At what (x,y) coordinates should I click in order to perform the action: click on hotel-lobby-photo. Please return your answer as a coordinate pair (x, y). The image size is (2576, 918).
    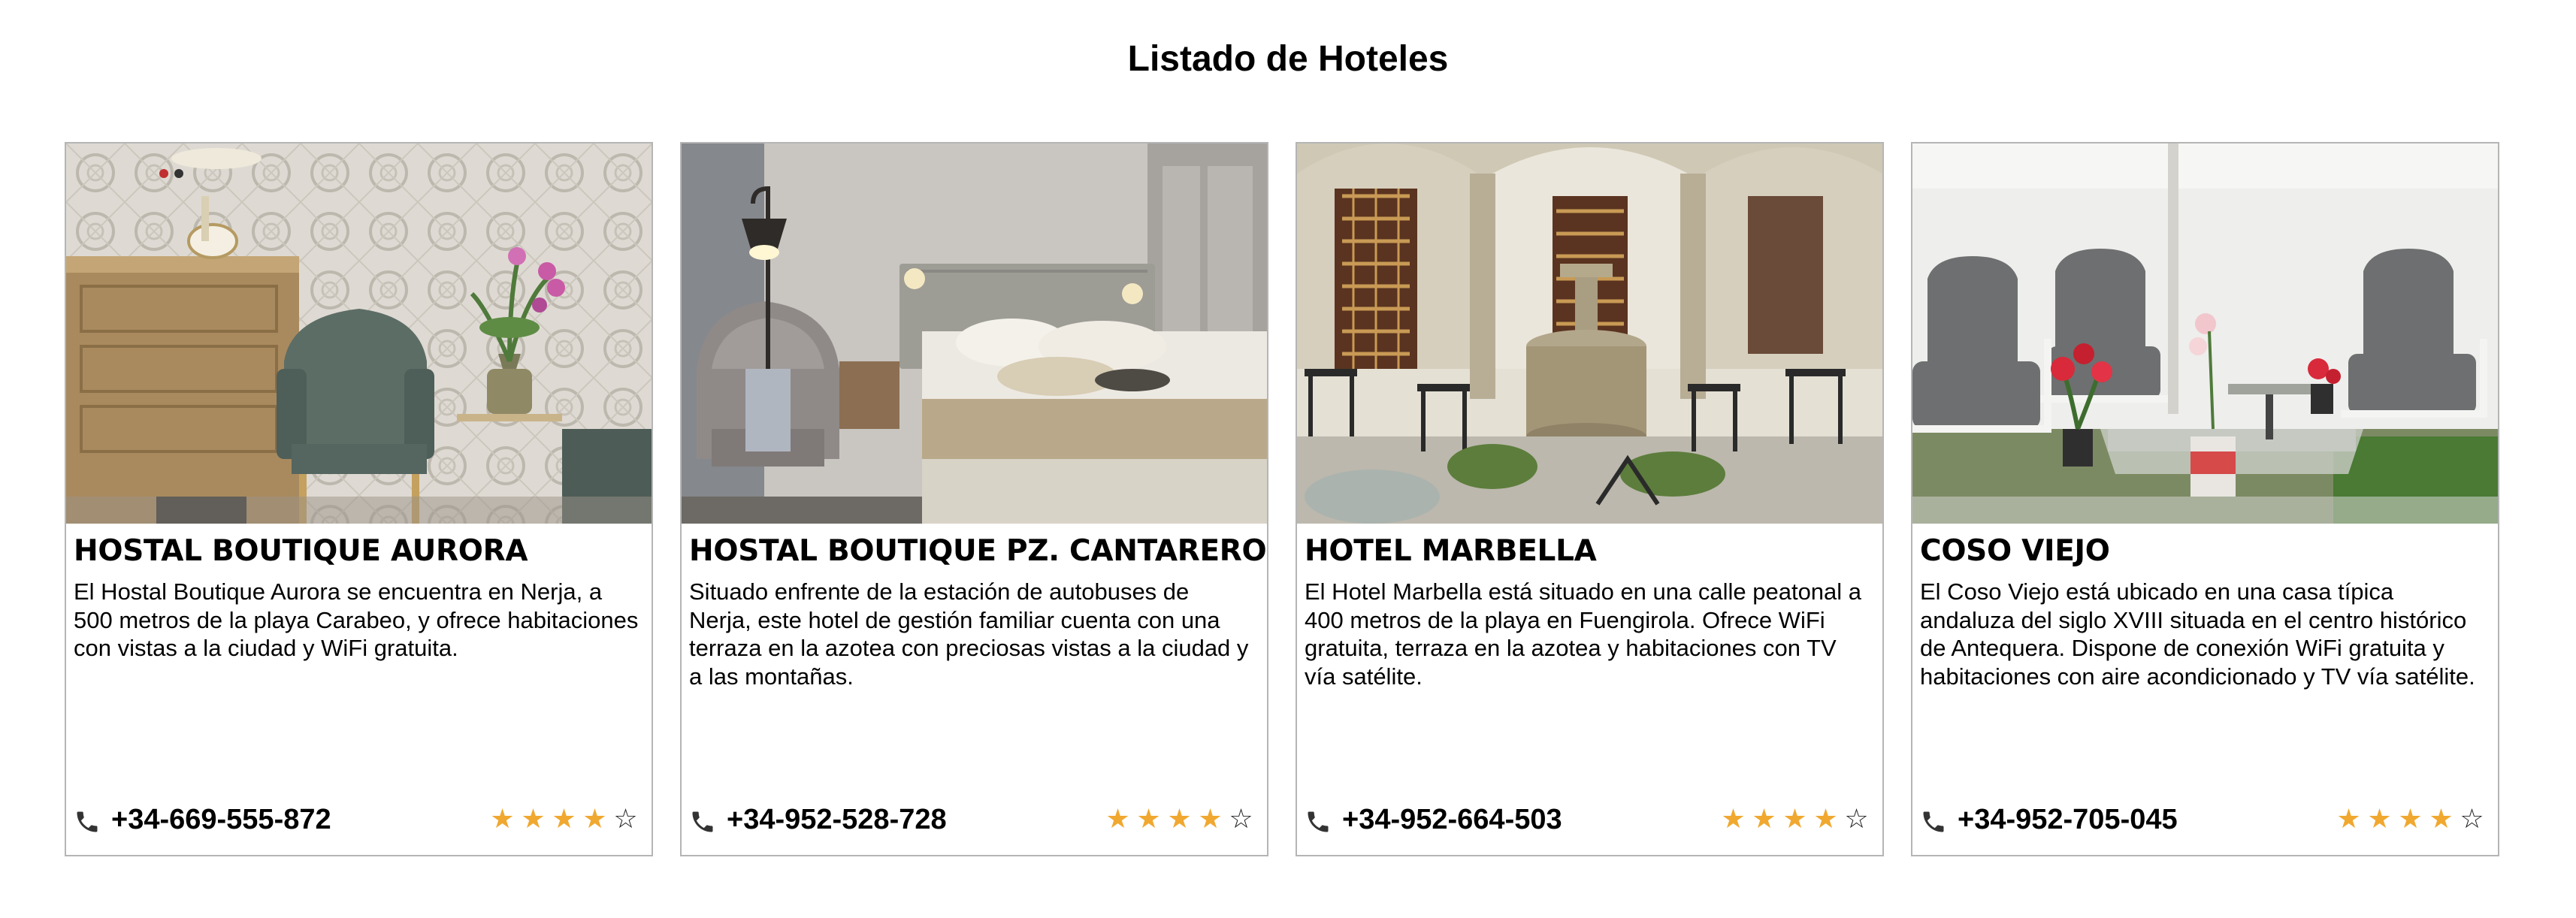
    Looking at the image, I should click on (359, 333).